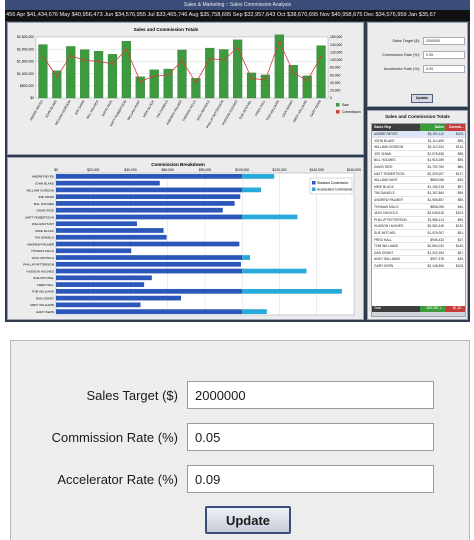 This screenshot has width=474, height=540. Describe the element at coordinates (460, 180) in the screenshot. I see `cell-commission: $43,` at that location.